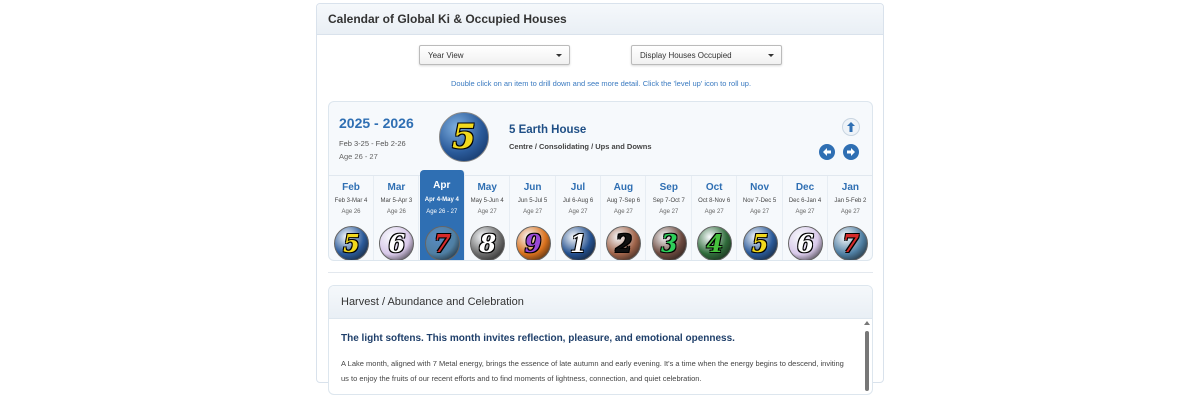 This screenshot has width=1200, height=395. Describe the element at coordinates (850, 201) in the screenshot. I see `month-date-range: Jan 5-Feb 2` at that location.